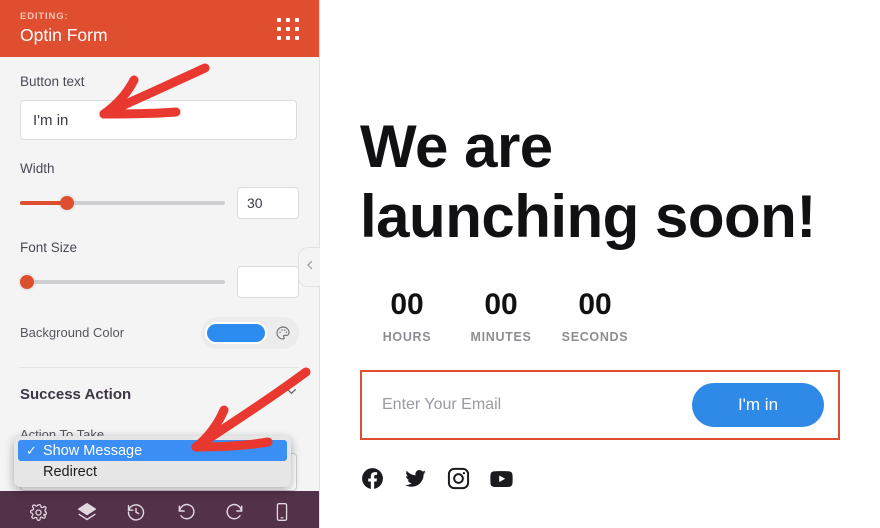  What do you see at coordinates (501, 478) in the screenshot?
I see `youtube-icon` at bounding box center [501, 478].